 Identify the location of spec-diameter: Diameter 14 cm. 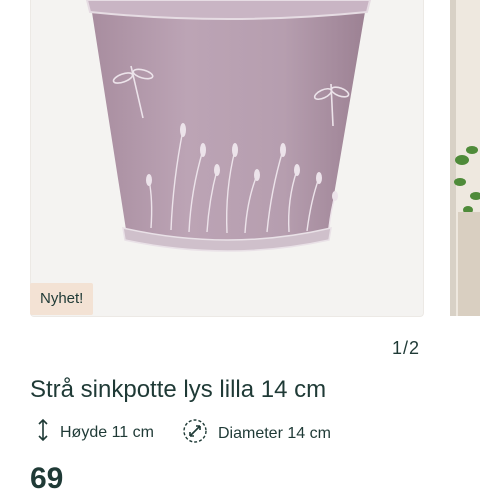
(256, 433).